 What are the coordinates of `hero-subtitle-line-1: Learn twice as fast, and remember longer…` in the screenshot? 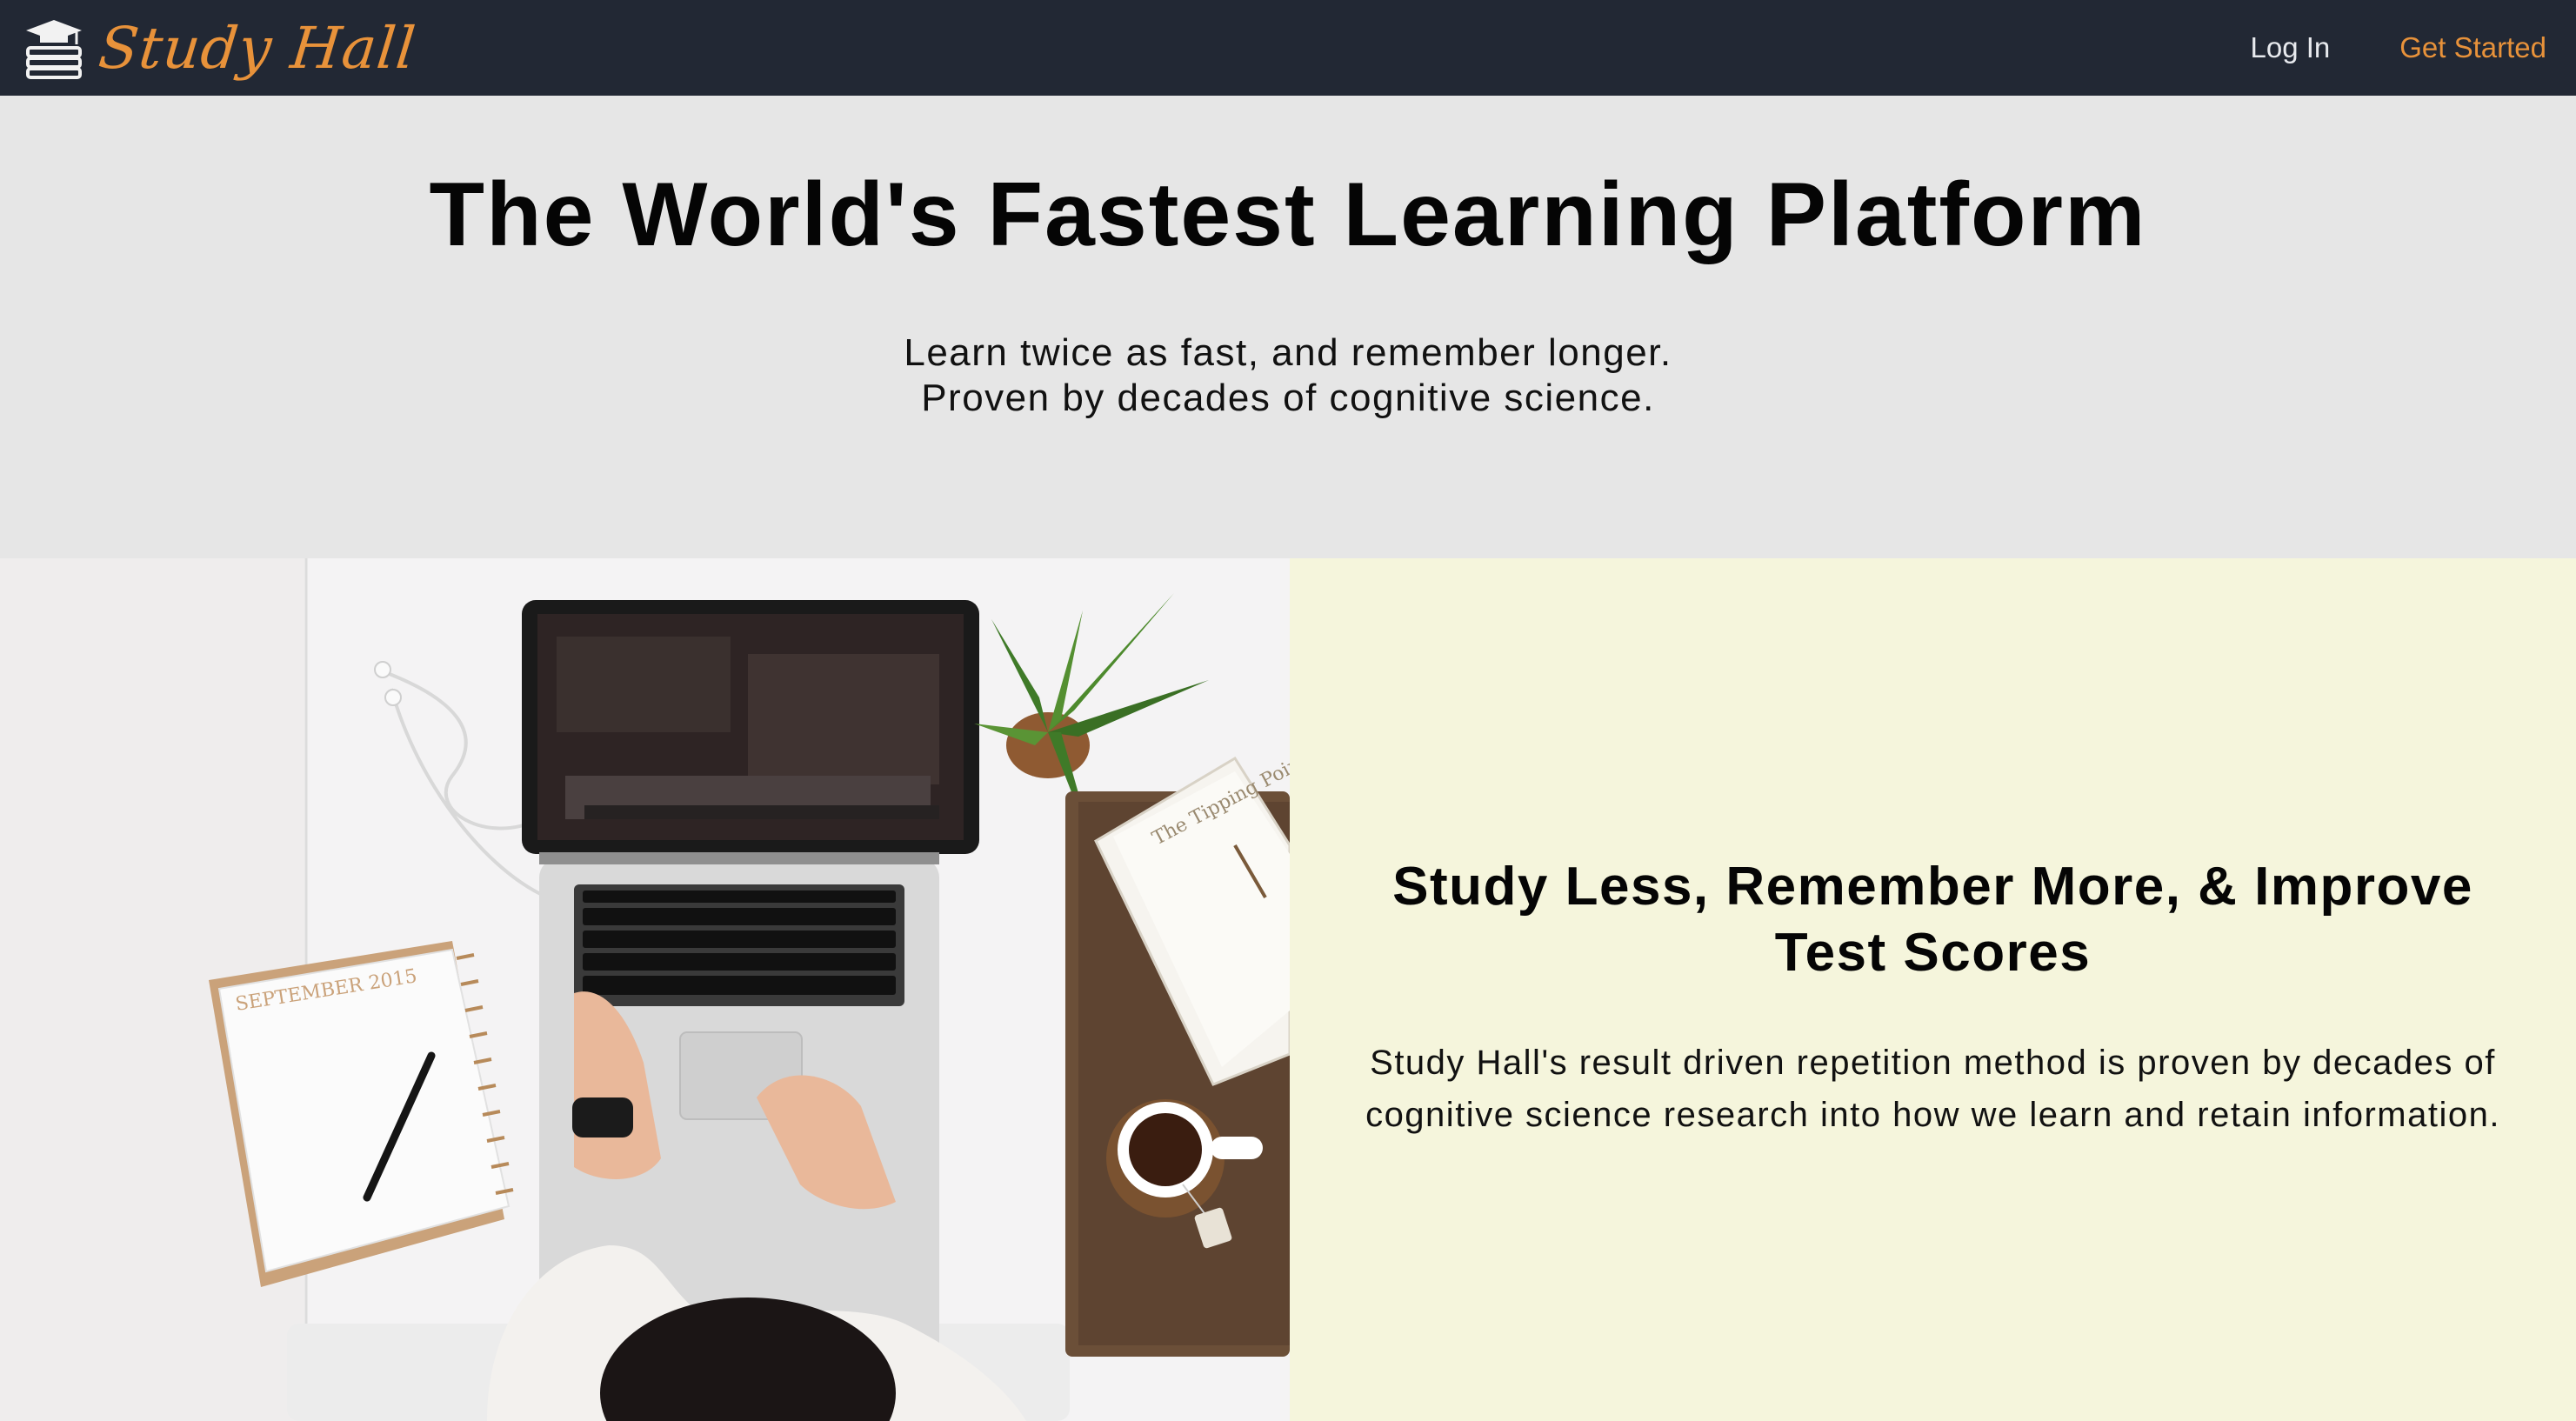 It's located at (1288, 352).